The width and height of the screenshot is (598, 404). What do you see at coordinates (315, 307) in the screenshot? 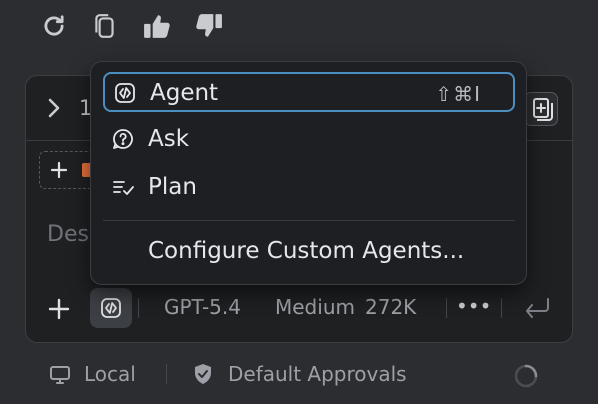
I see `reasoning-level: Medium` at bounding box center [315, 307].